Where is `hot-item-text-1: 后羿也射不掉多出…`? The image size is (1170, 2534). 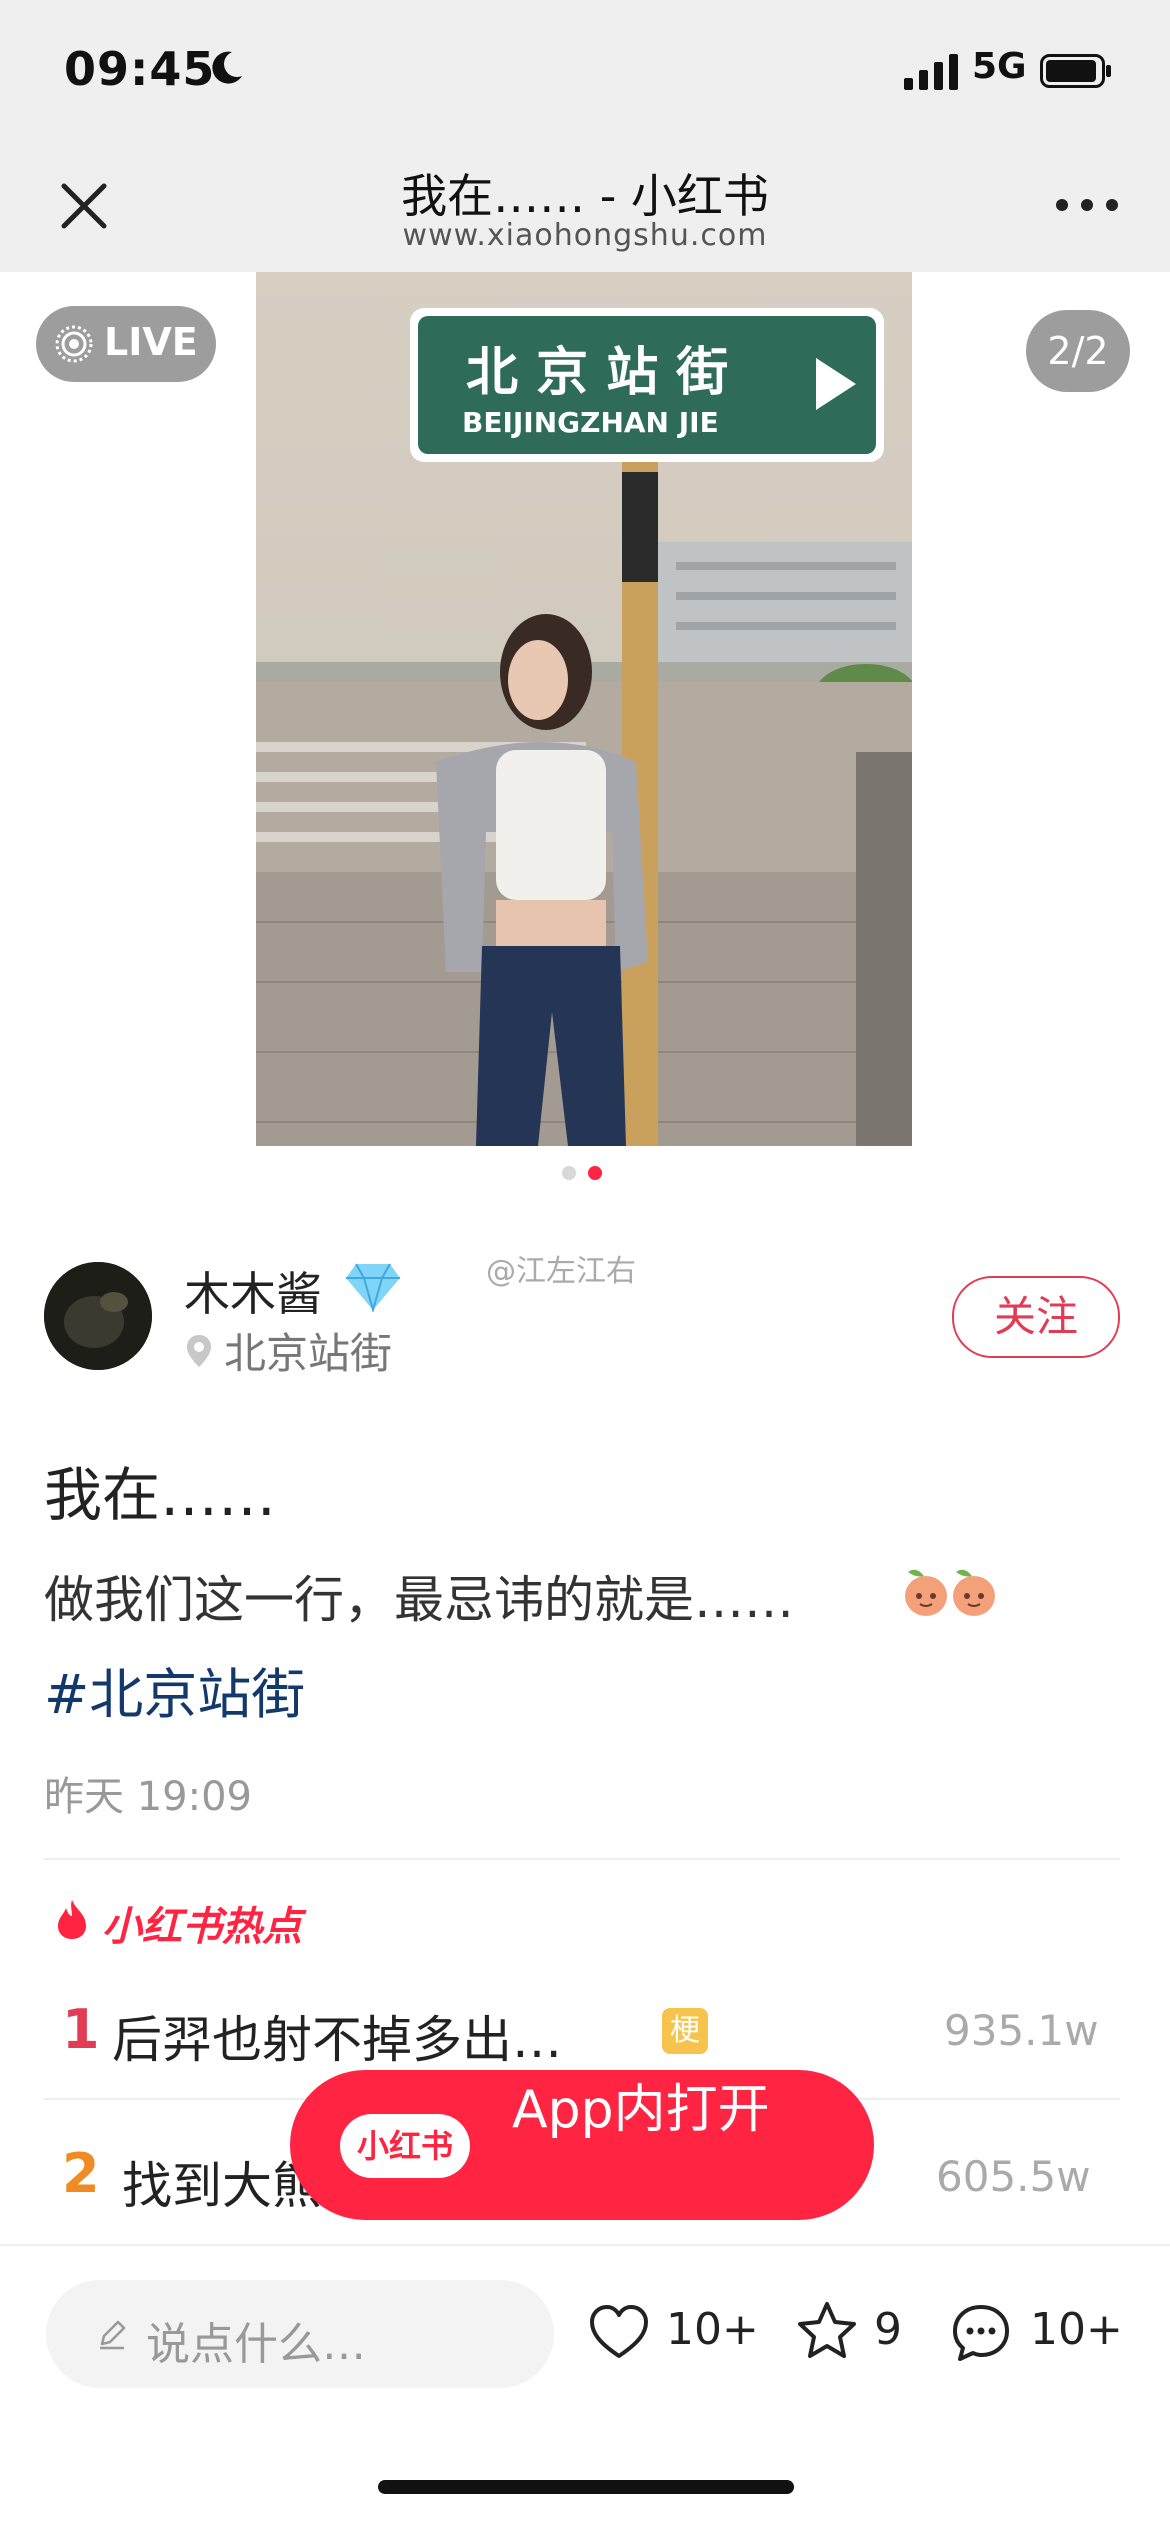
hot-item-text-1: 后羿也射不掉多出… is located at coordinates (337, 2036).